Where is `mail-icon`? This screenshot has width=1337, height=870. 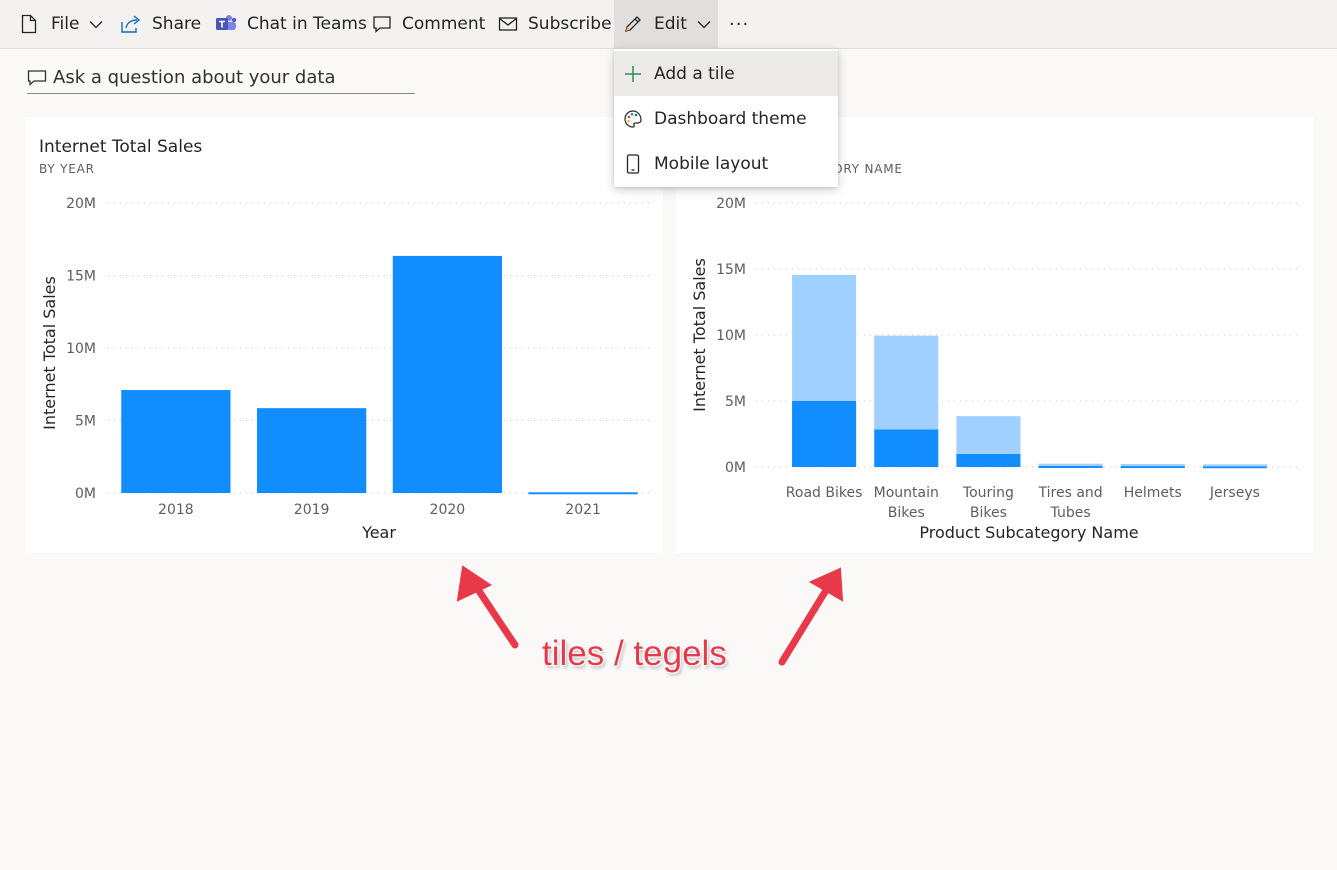
mail-icon is located at coordinates (508, 24).